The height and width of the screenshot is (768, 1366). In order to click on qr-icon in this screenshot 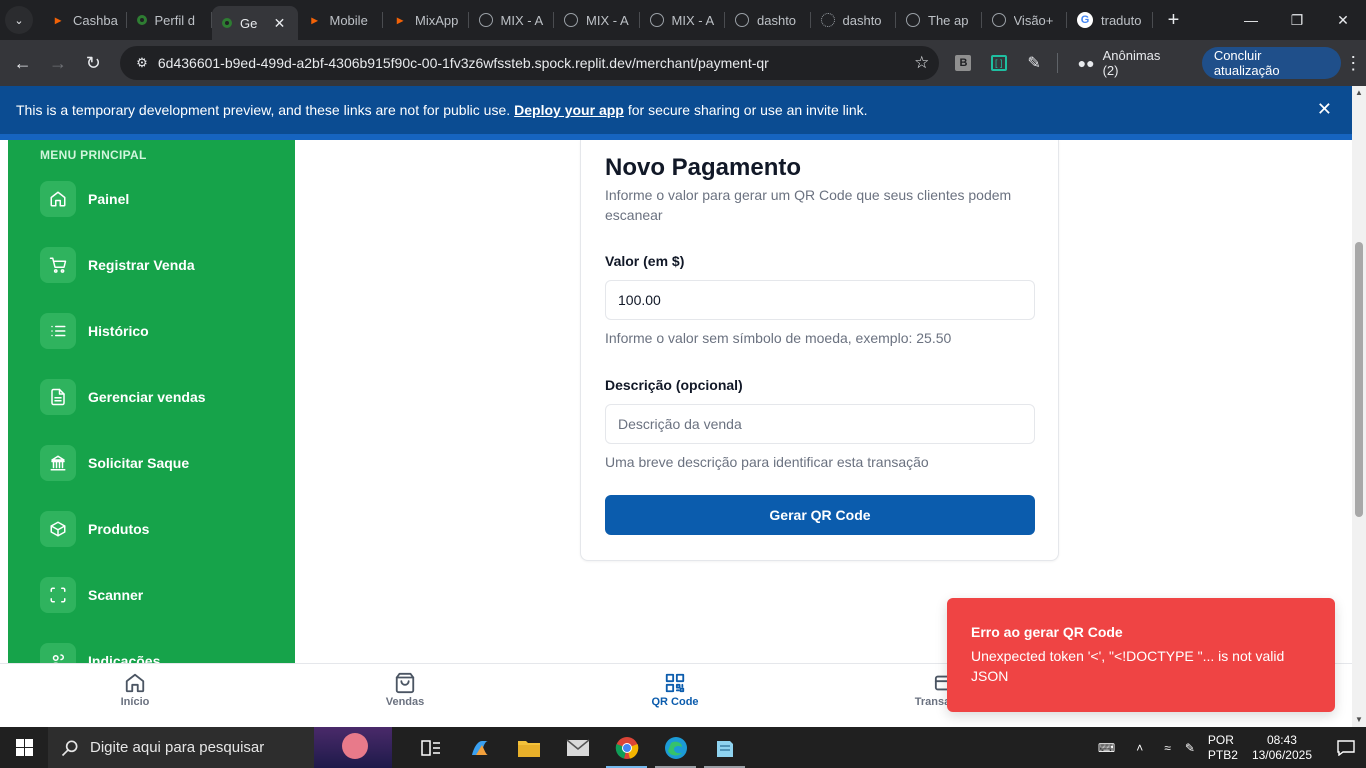, I will do `click(675, 683)`.